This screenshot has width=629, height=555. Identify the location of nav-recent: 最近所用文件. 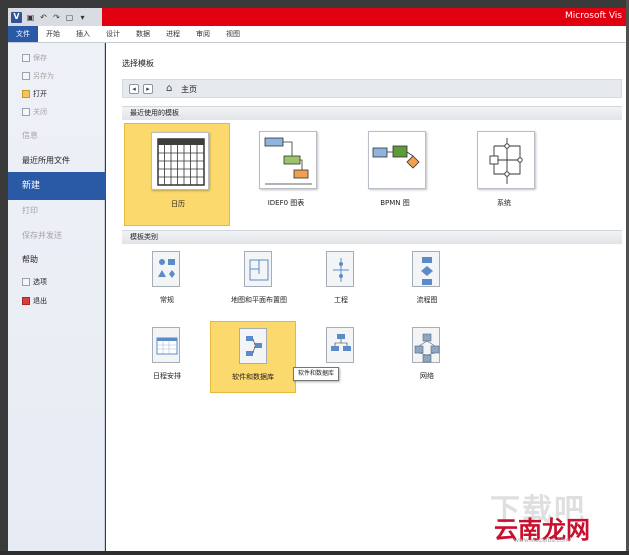
(46, 160).